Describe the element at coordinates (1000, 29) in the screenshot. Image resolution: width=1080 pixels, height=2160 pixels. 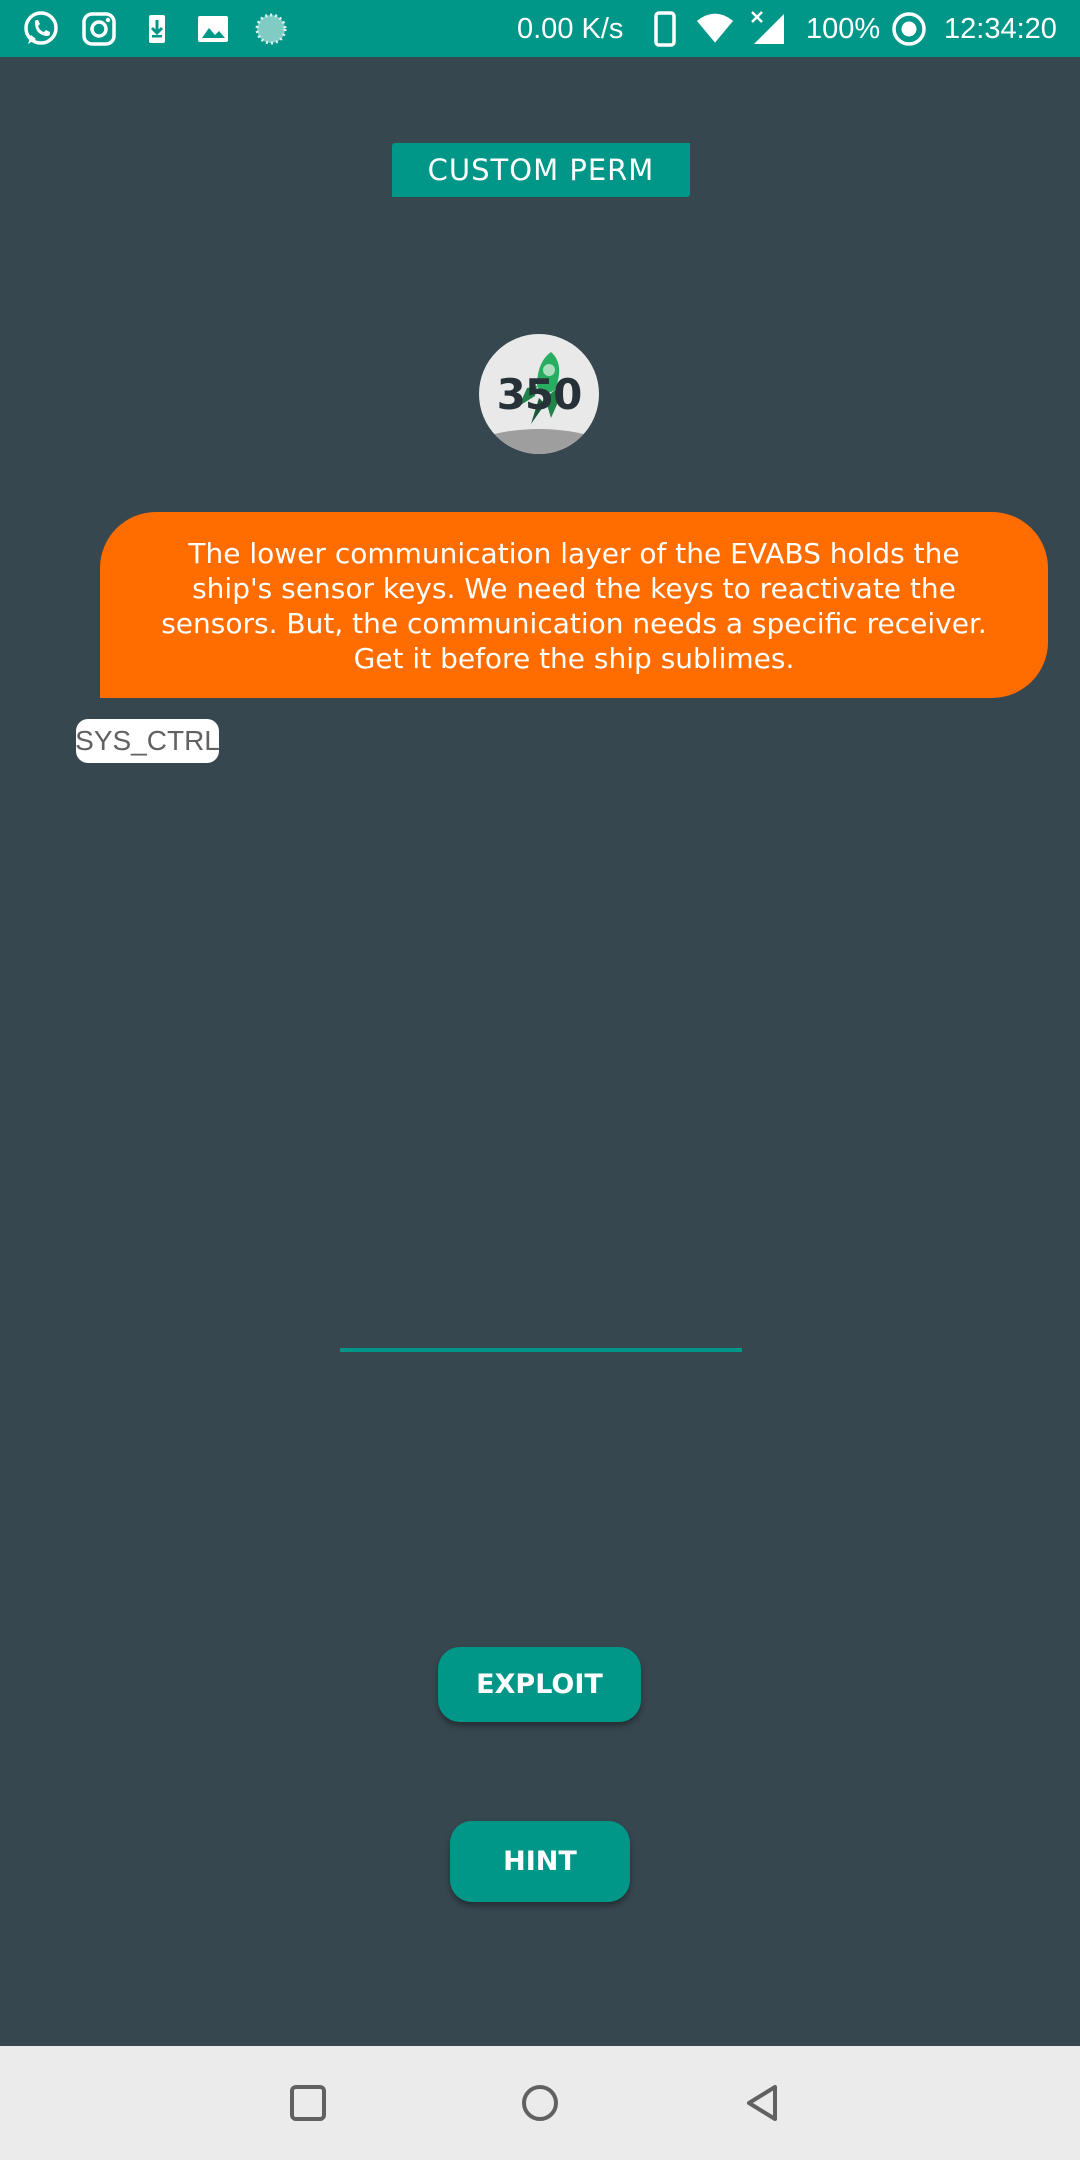
I see `status-time: 12:34:20` at that location.